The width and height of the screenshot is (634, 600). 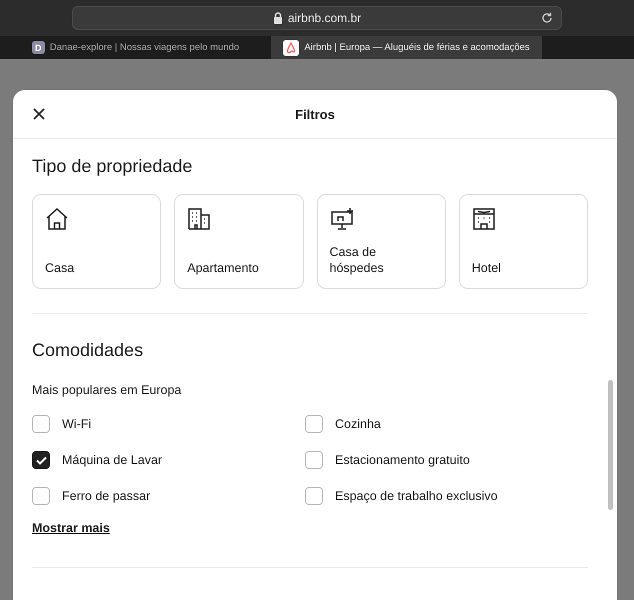 What do you see at coordinates (406, 47) in the screenshot?
I see `browser-tab: Airbnb | Europa — Aluguéis de férias e acomodações` at bounding box center [406, 47].